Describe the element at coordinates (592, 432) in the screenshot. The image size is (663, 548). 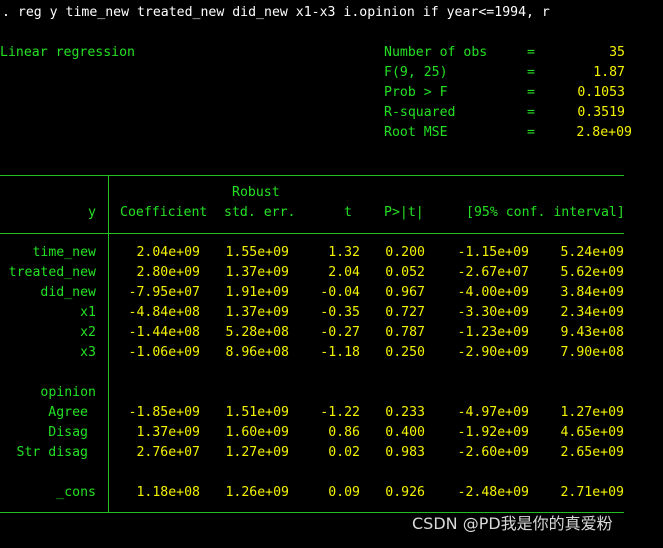
I see `cell-ci-high: 4.65e+09` at that location.